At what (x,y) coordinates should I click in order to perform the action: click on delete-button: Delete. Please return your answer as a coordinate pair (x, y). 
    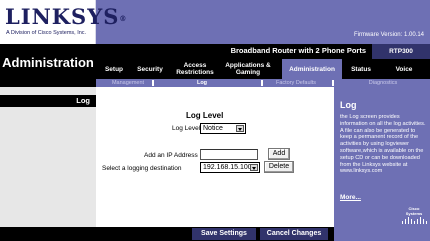
    Looking at the image, I should click on (279, 167).